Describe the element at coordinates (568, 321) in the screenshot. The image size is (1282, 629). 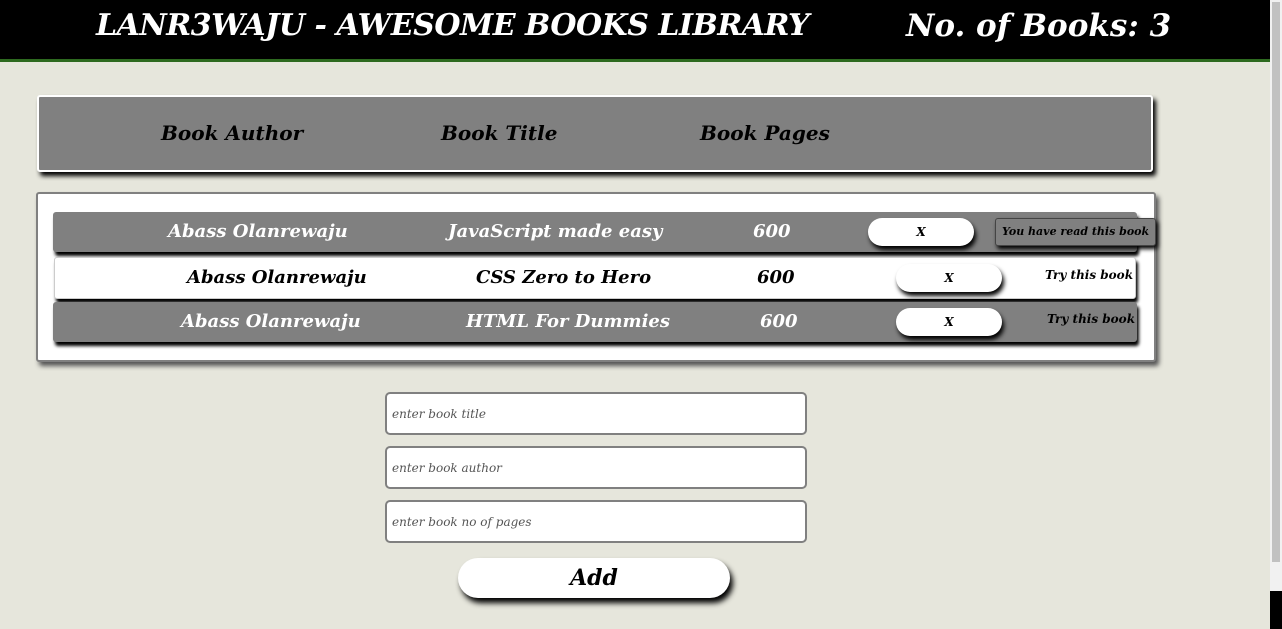
I see `book-title: HTML For Dummies` at that location.